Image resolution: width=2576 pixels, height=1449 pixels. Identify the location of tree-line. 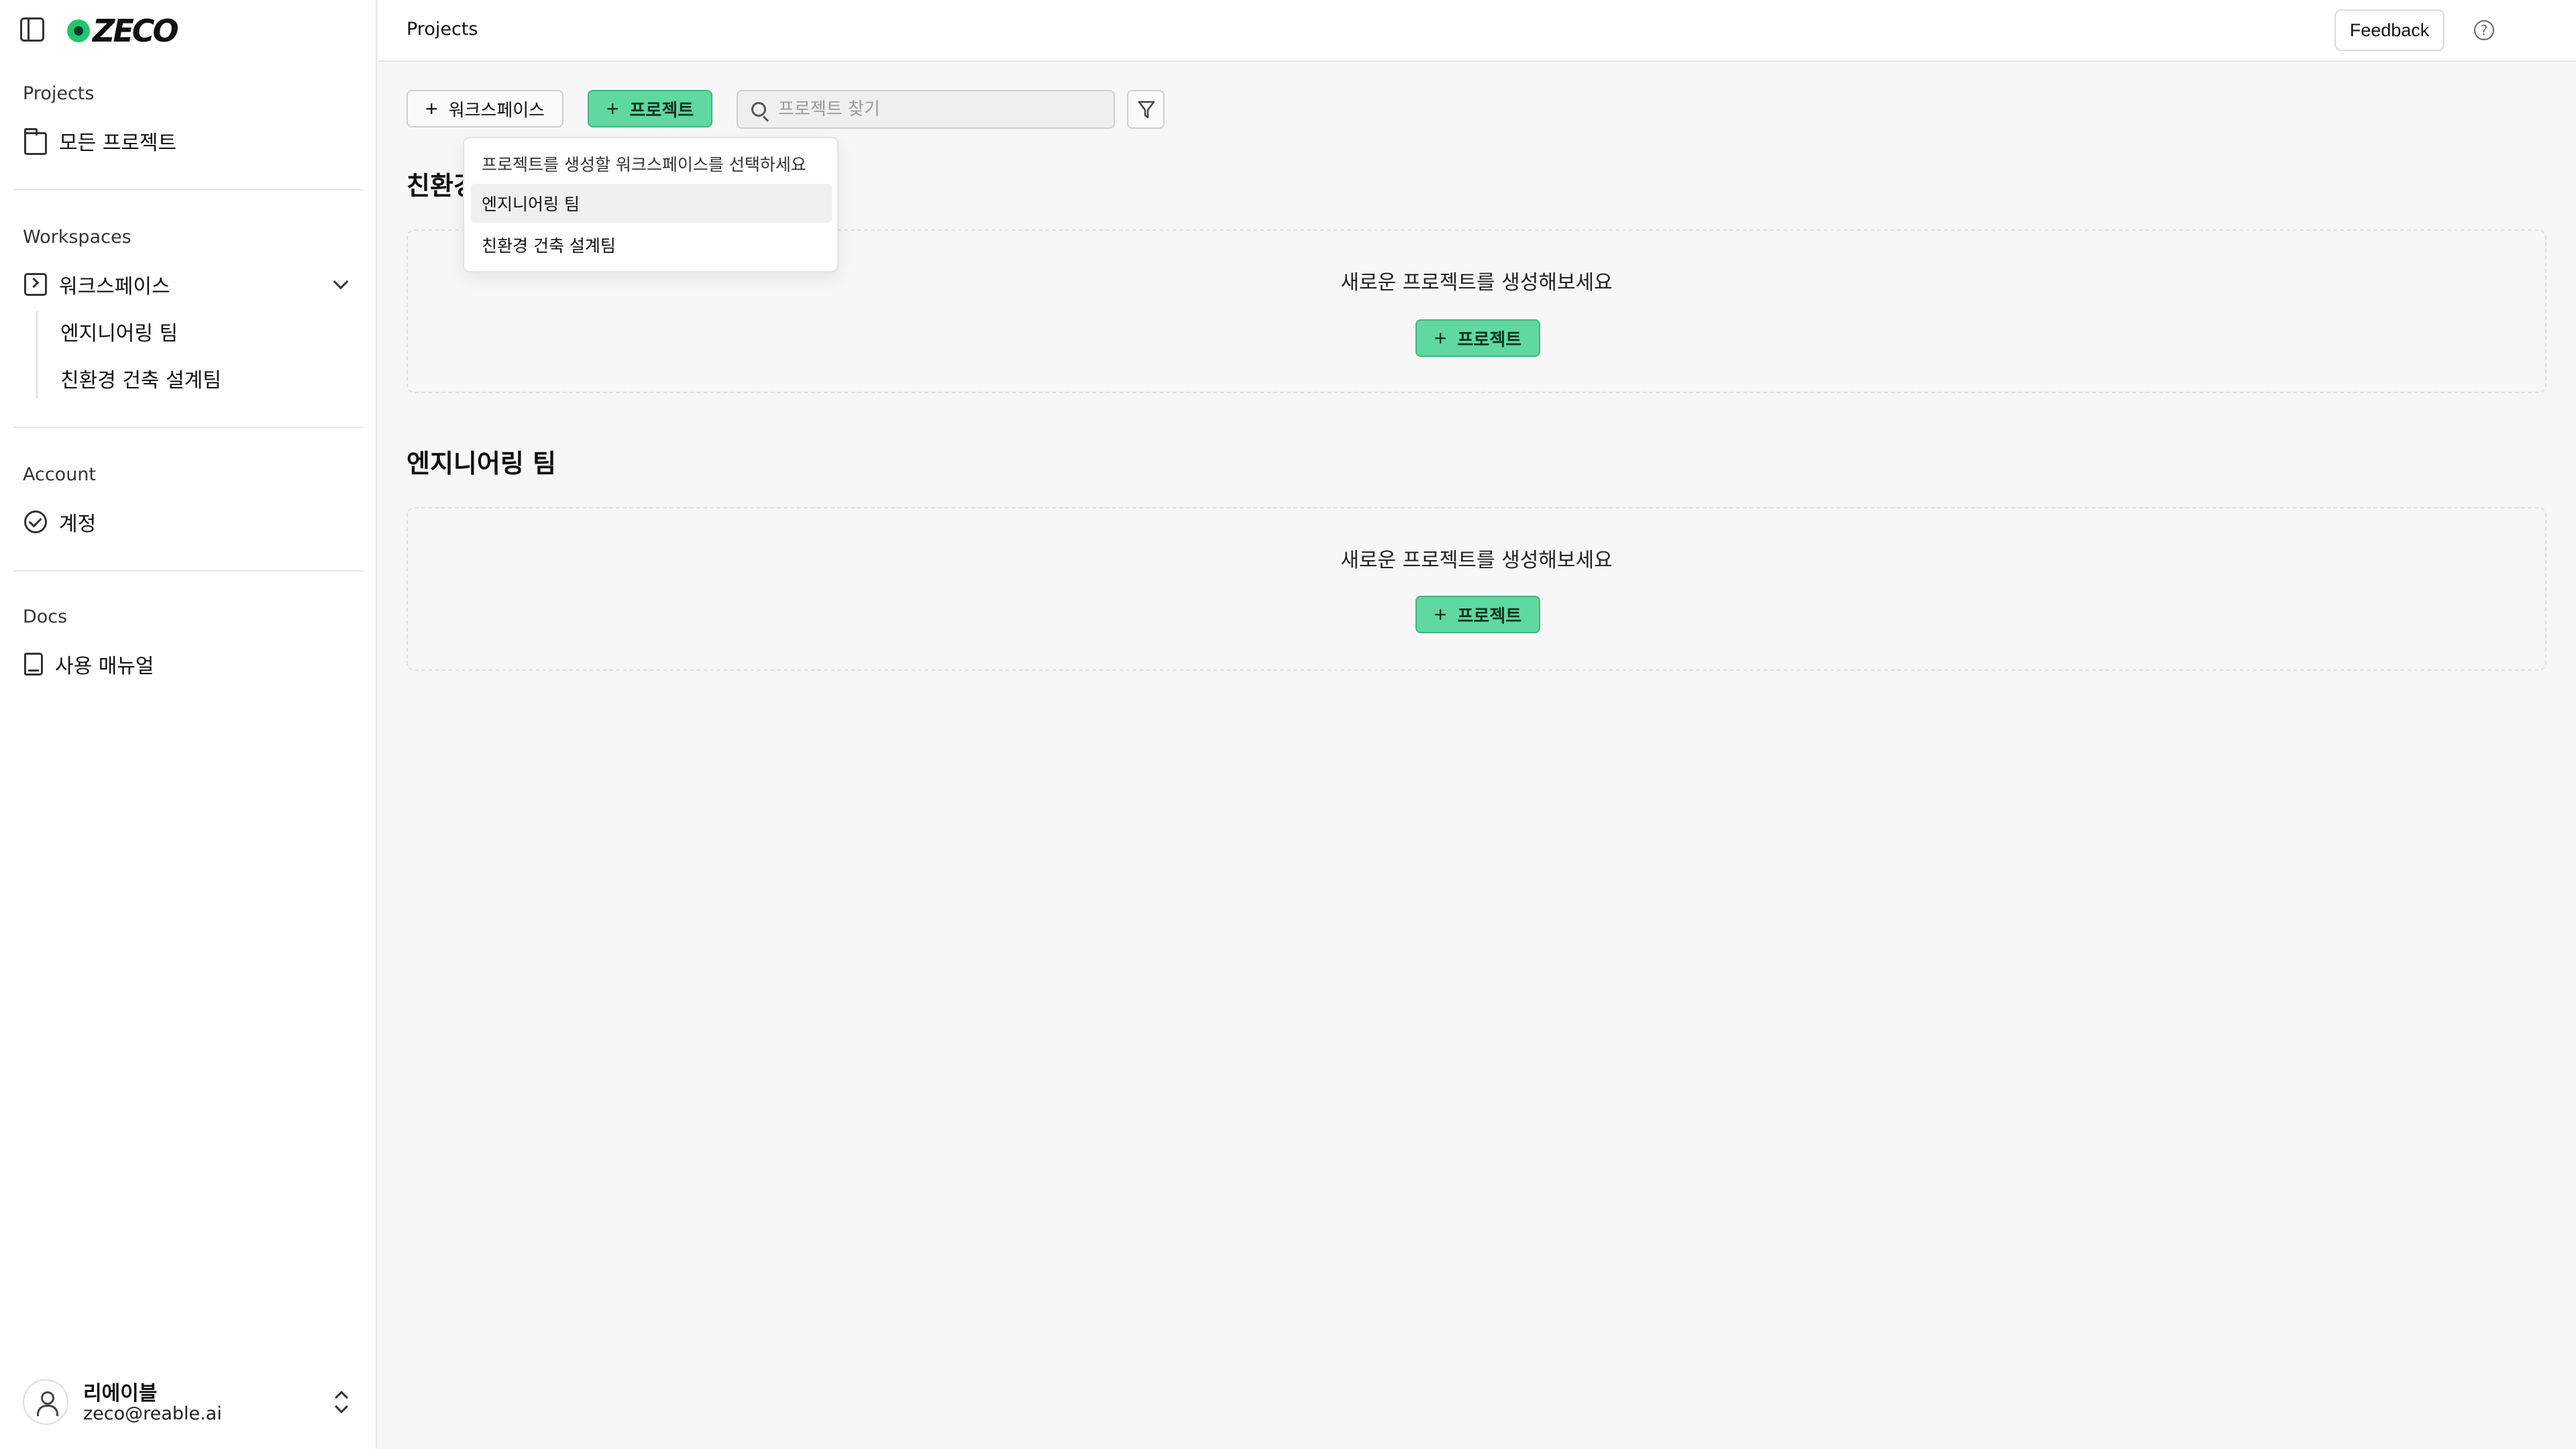
(37, 354).